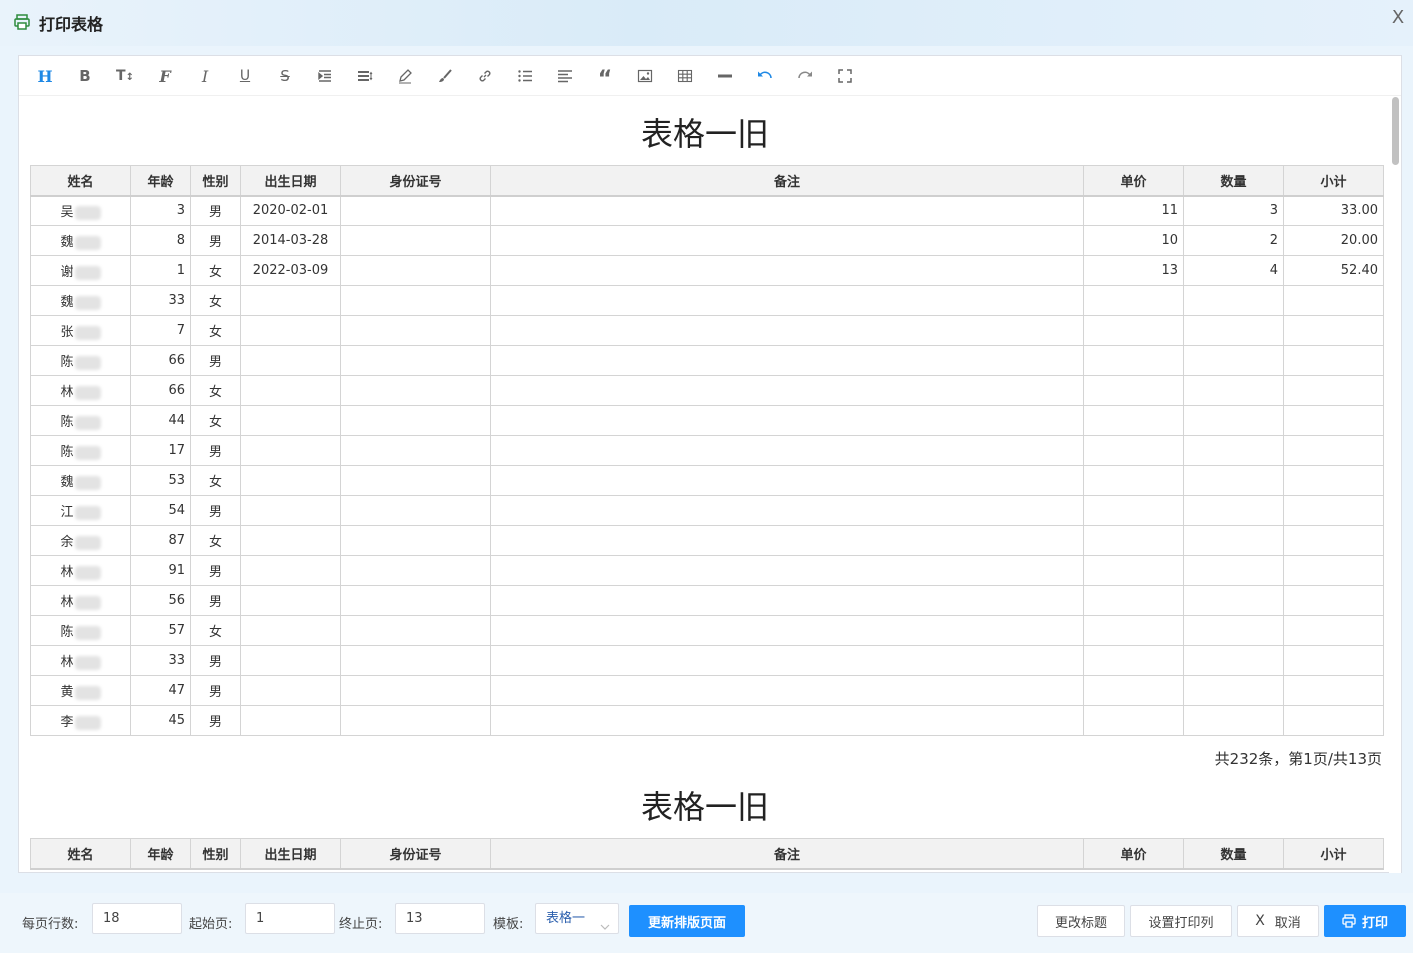  Describe the element at coordinates (707, 630) in the screenshot. I see `table-row: 陈 57 女` at that location.